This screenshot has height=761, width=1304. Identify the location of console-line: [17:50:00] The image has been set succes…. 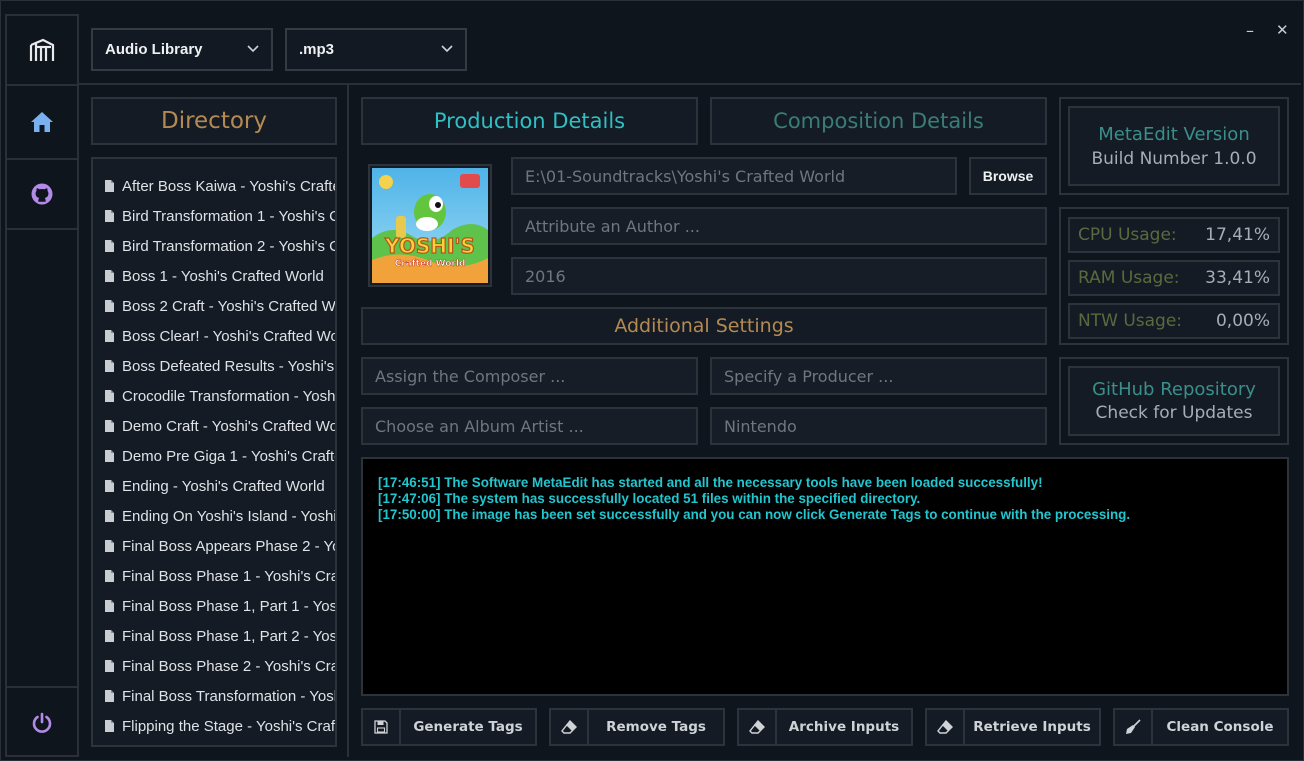
(754, 514).